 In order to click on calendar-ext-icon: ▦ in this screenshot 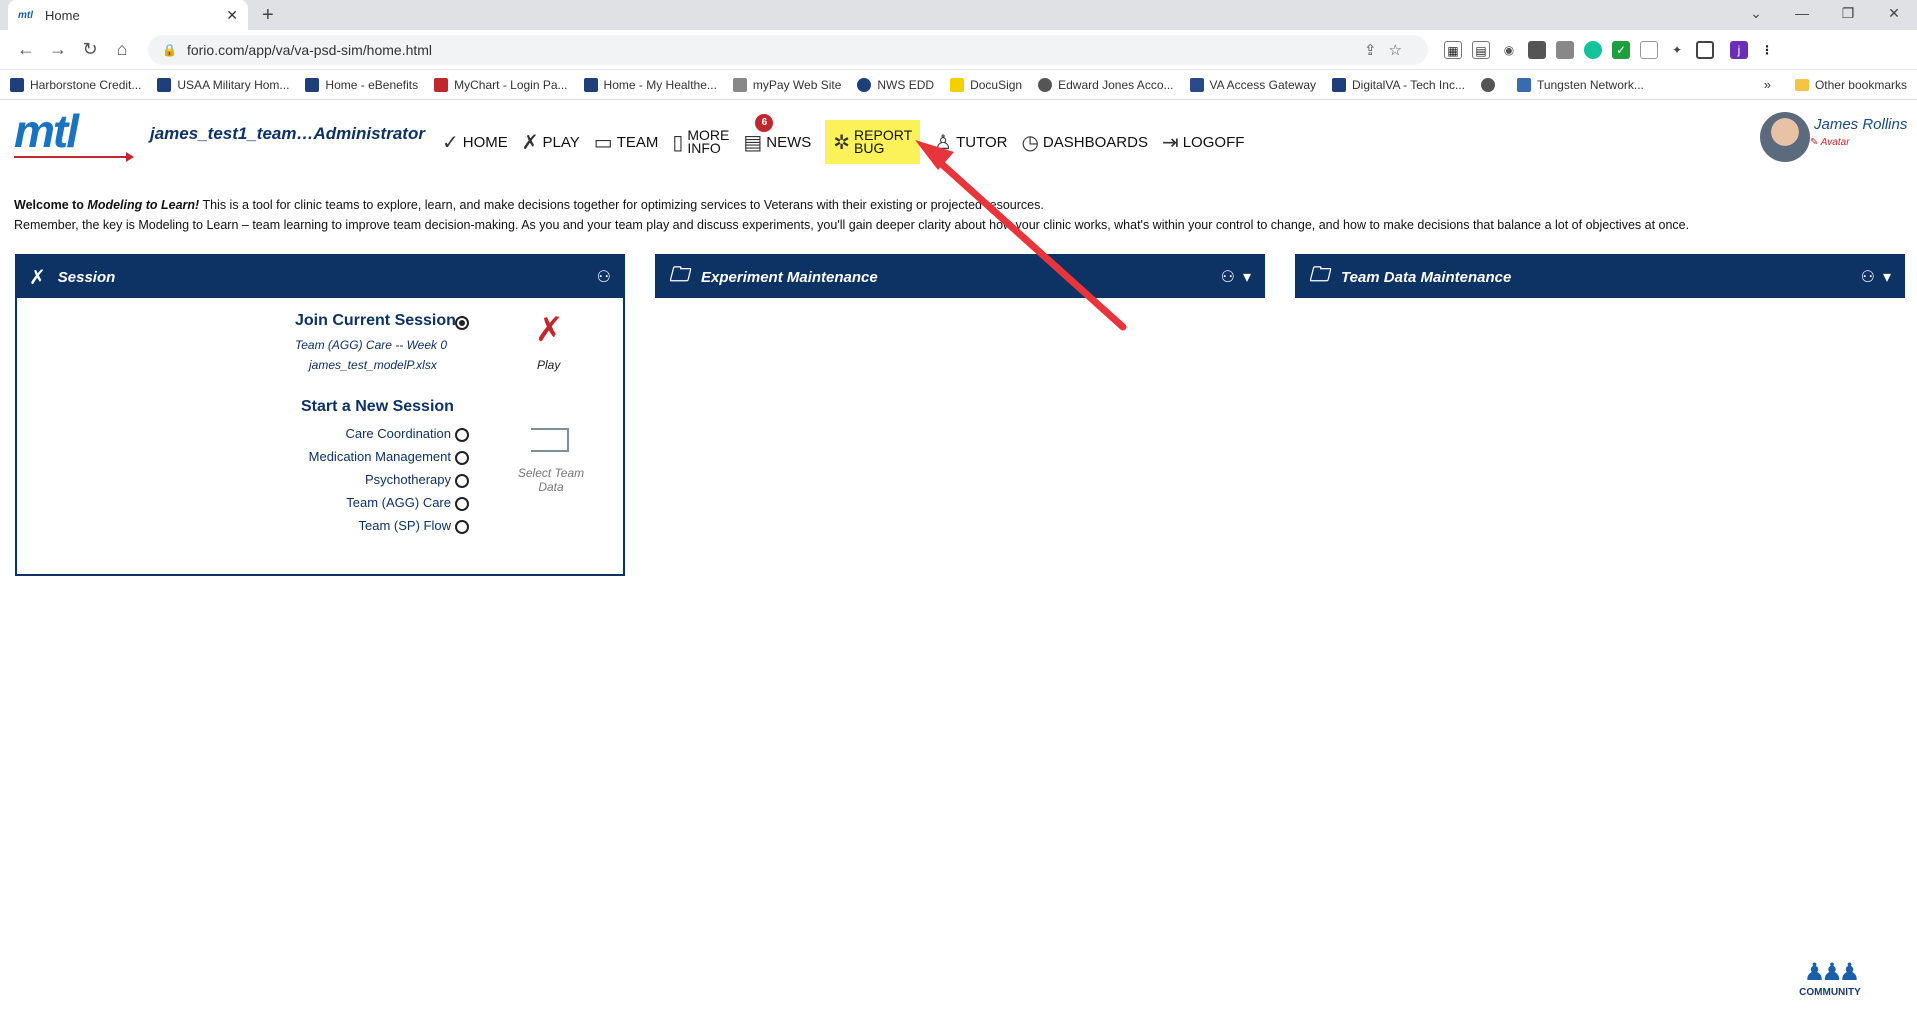, I will do `click(1453, 49)`.